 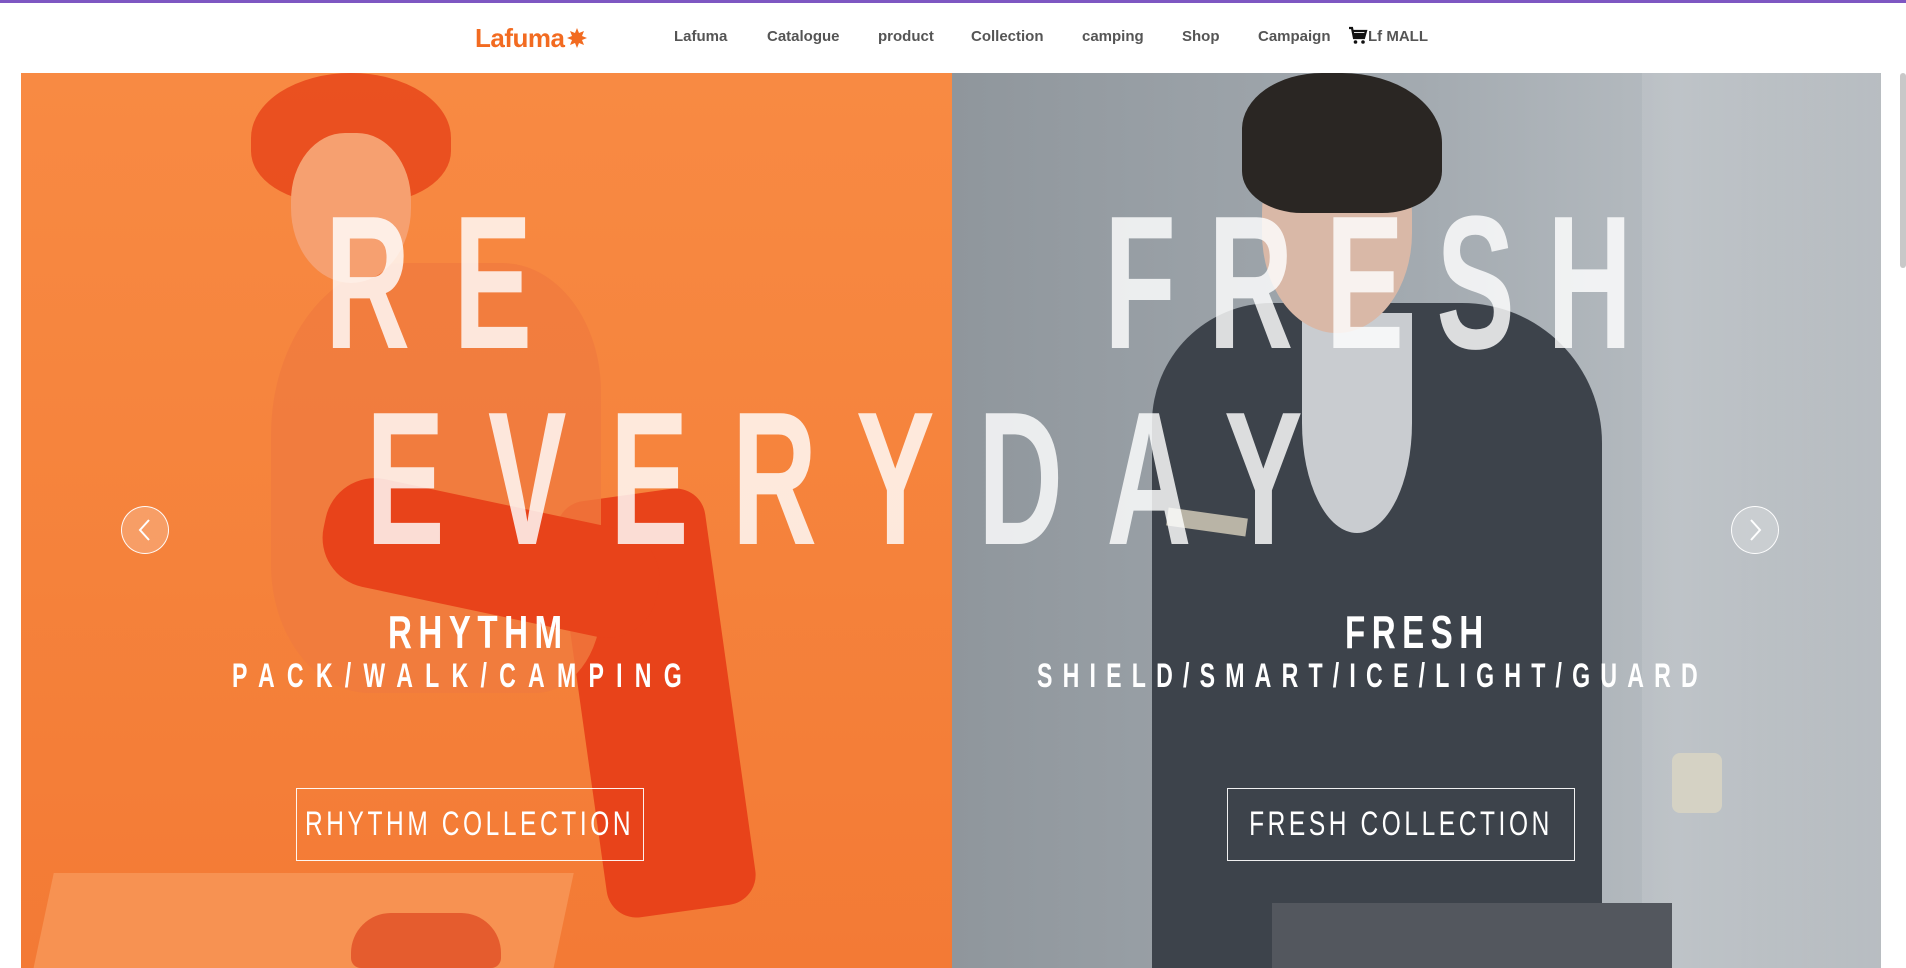 What do you see at coordinates (1417, 632) in the screenshot?
I see `fresh-title: FRESH` at bounding box center [1417, 632].